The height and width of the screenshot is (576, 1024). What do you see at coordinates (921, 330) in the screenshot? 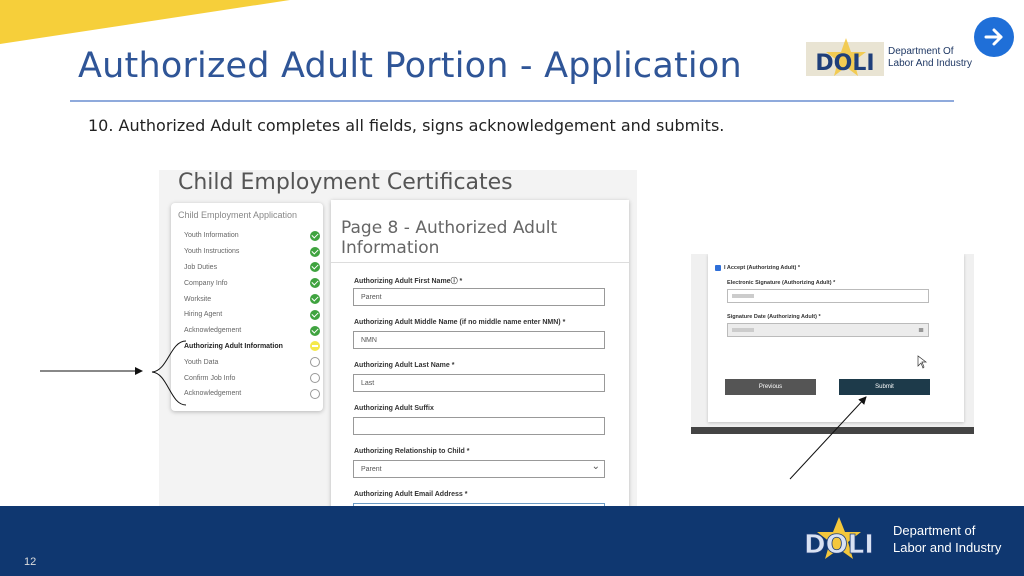
I see `calendar-icon: ≣` at bounding box center [921, 330].